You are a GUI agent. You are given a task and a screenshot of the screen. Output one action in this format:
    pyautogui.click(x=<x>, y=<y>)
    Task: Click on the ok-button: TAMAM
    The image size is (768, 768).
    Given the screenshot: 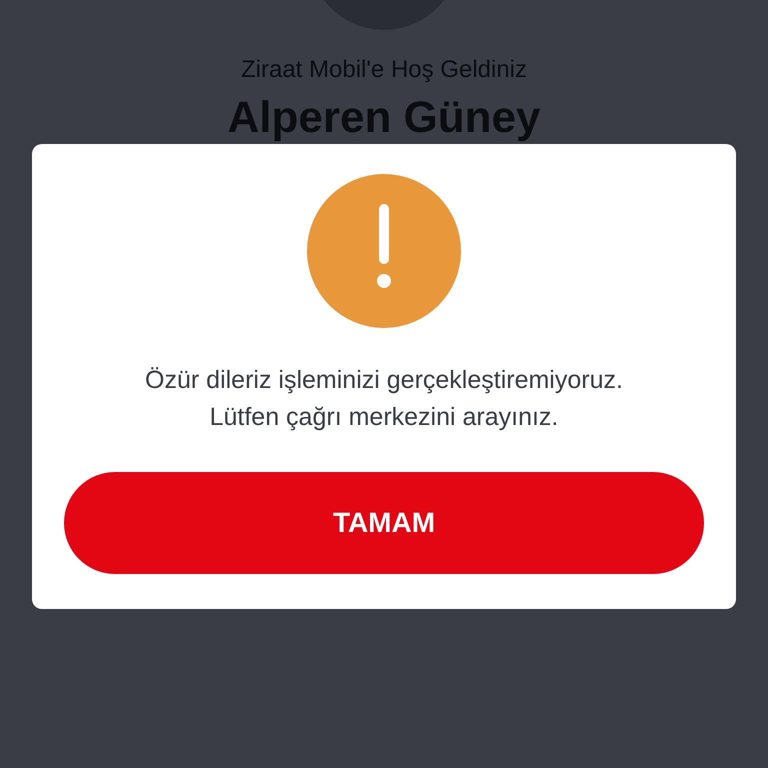 What is the action you would take?
    pyautogui.click(x=384, y=523)
    